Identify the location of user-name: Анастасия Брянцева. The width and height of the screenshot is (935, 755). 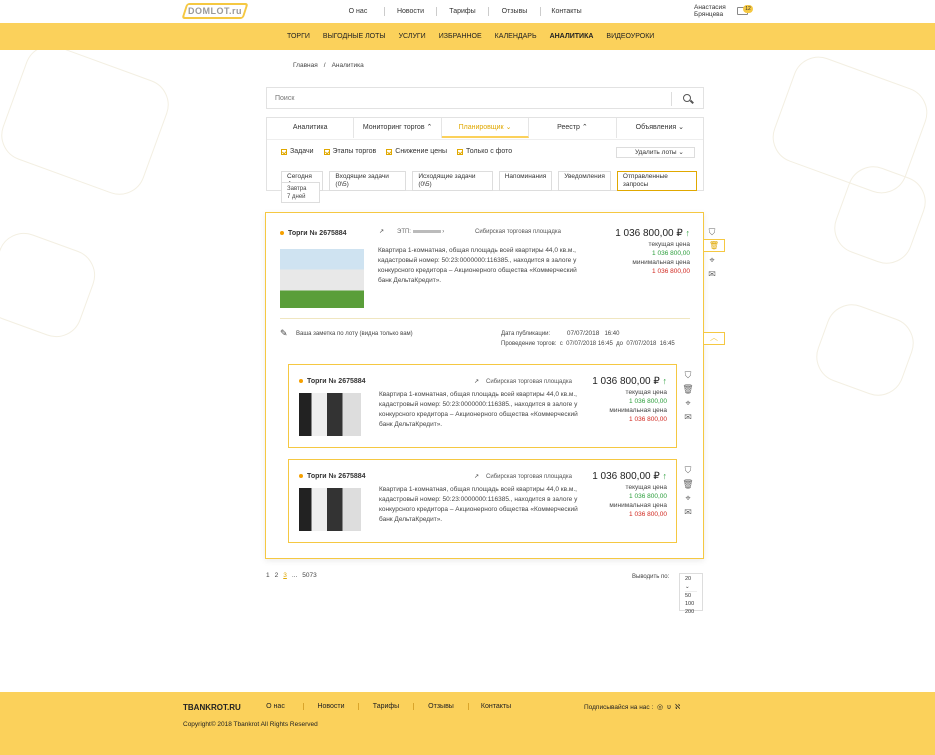
(710, 11).